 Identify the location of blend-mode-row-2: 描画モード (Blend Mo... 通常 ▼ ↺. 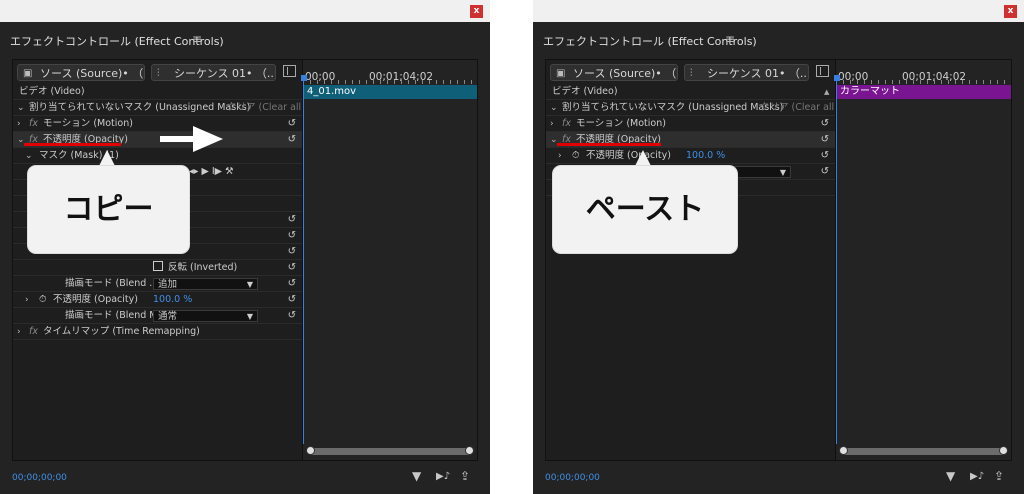
(157, 316).